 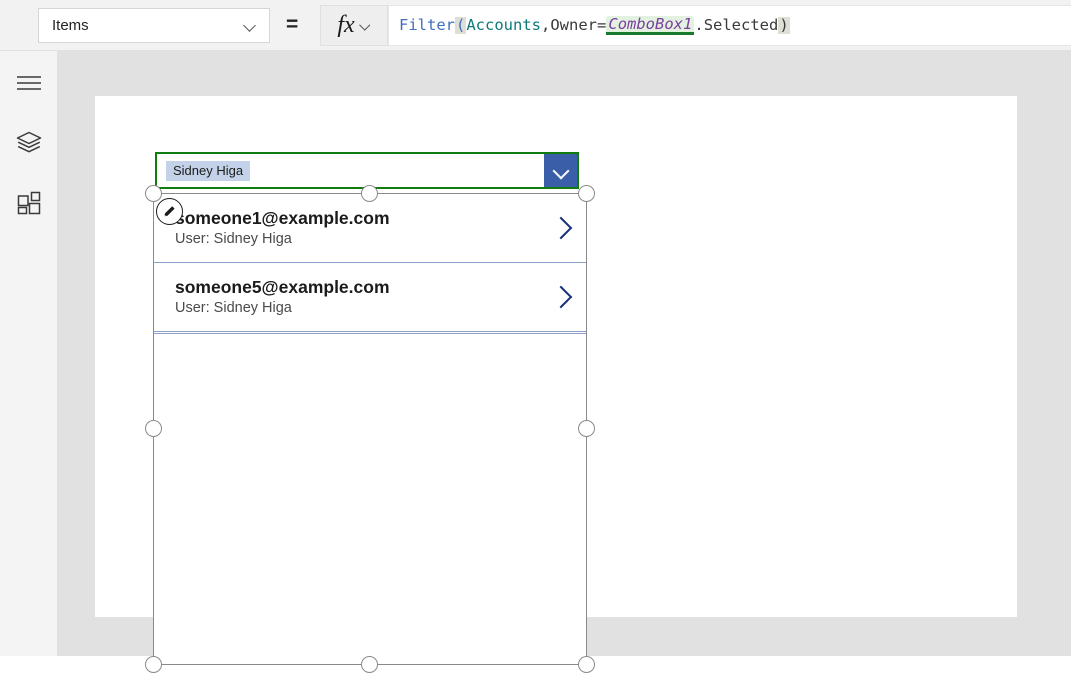 I want to click on property-dropdown: Items, so click(x=154, y=25).